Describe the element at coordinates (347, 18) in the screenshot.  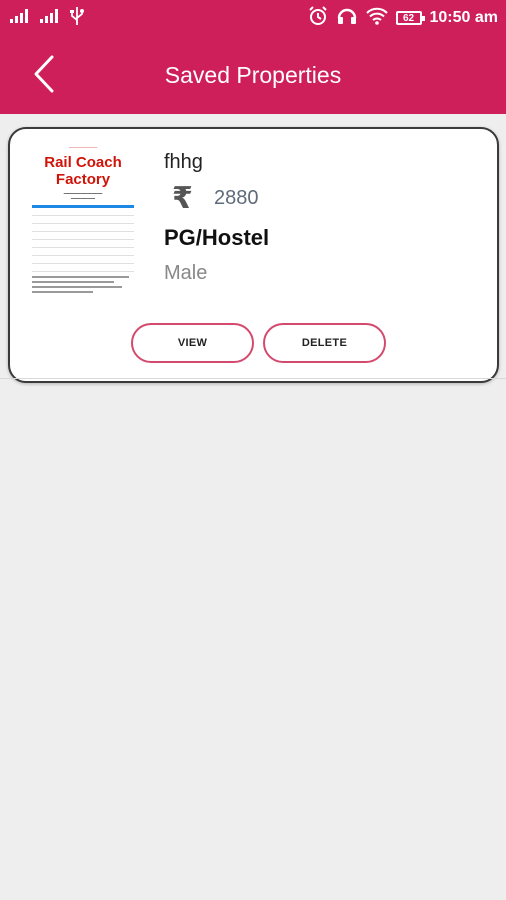
I see `headset-icon` at that location.